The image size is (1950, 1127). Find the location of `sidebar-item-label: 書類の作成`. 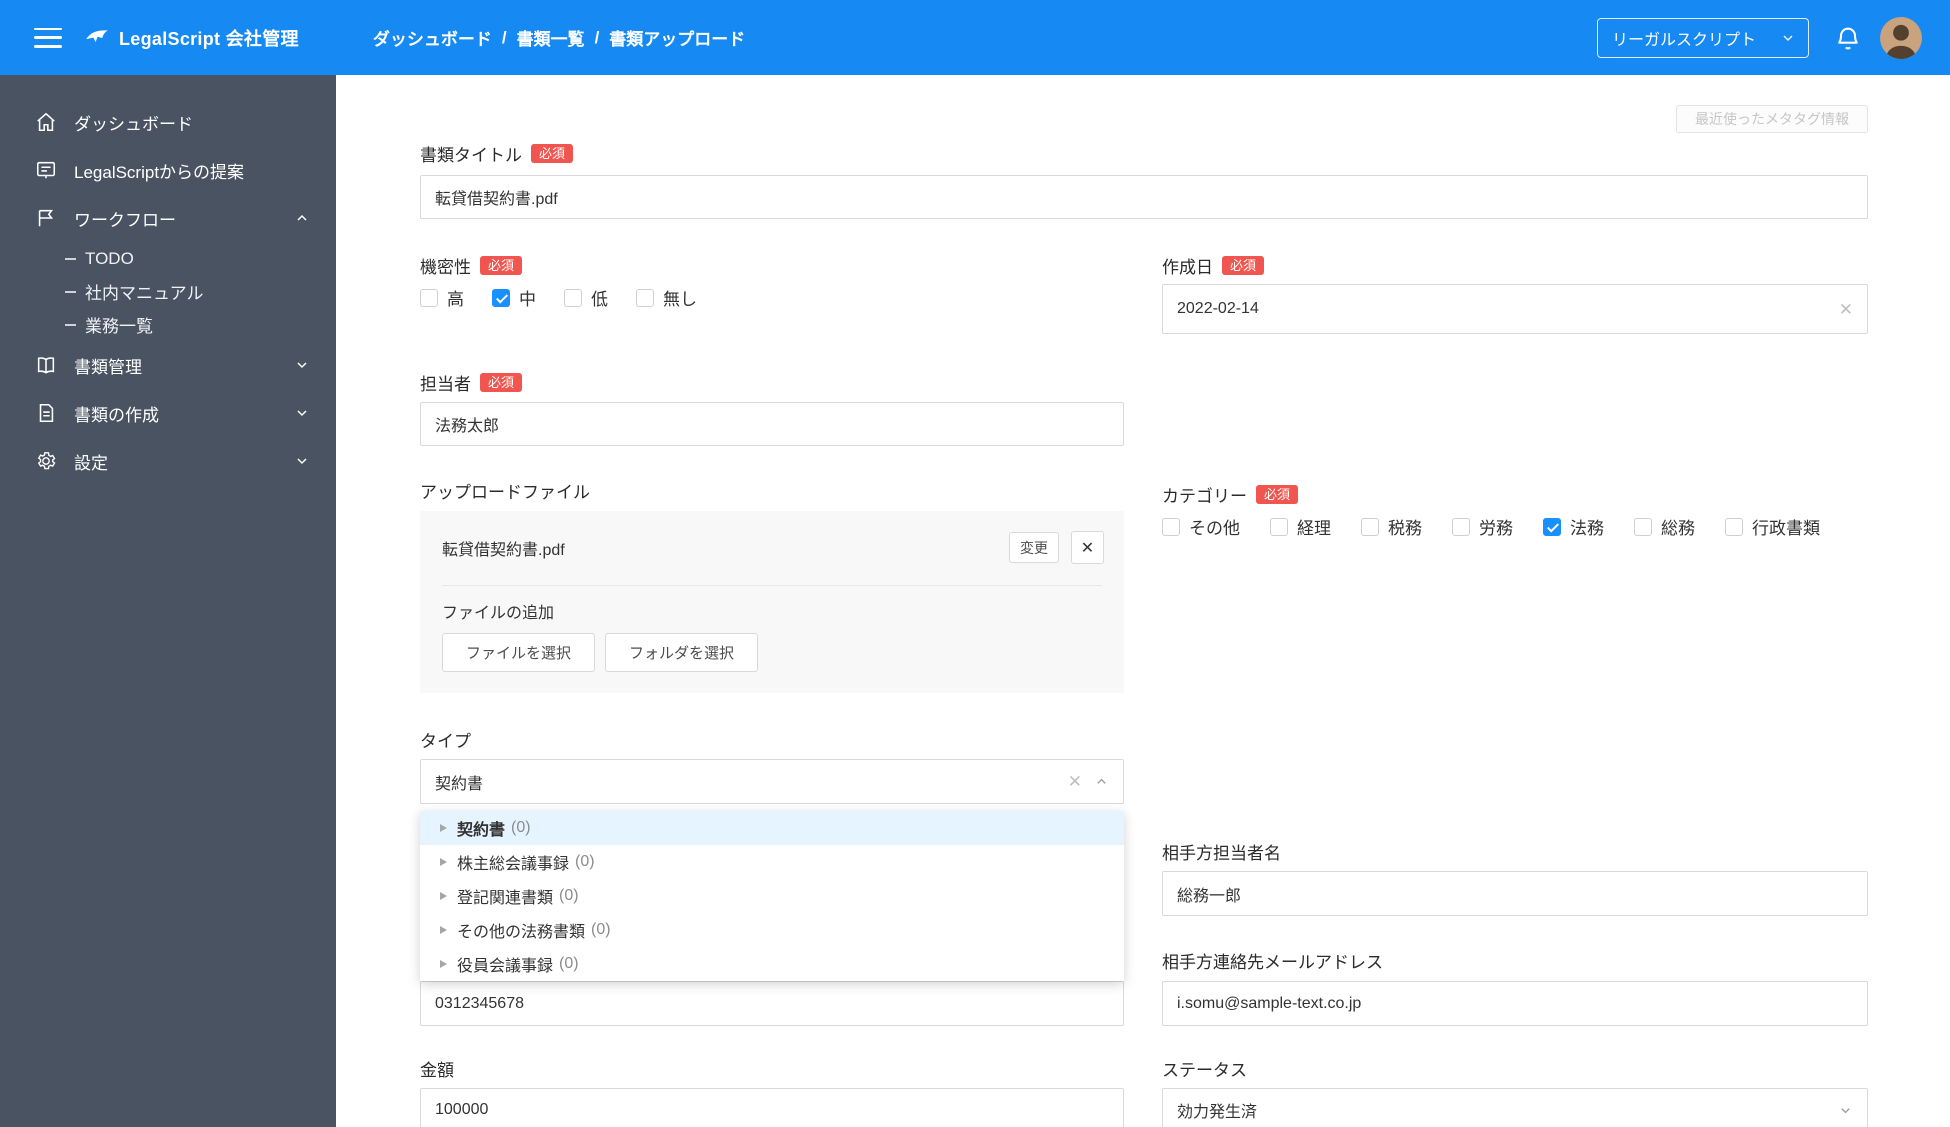

sidebar-item-label: 書類の作成 is located at coordinates (116, 415).